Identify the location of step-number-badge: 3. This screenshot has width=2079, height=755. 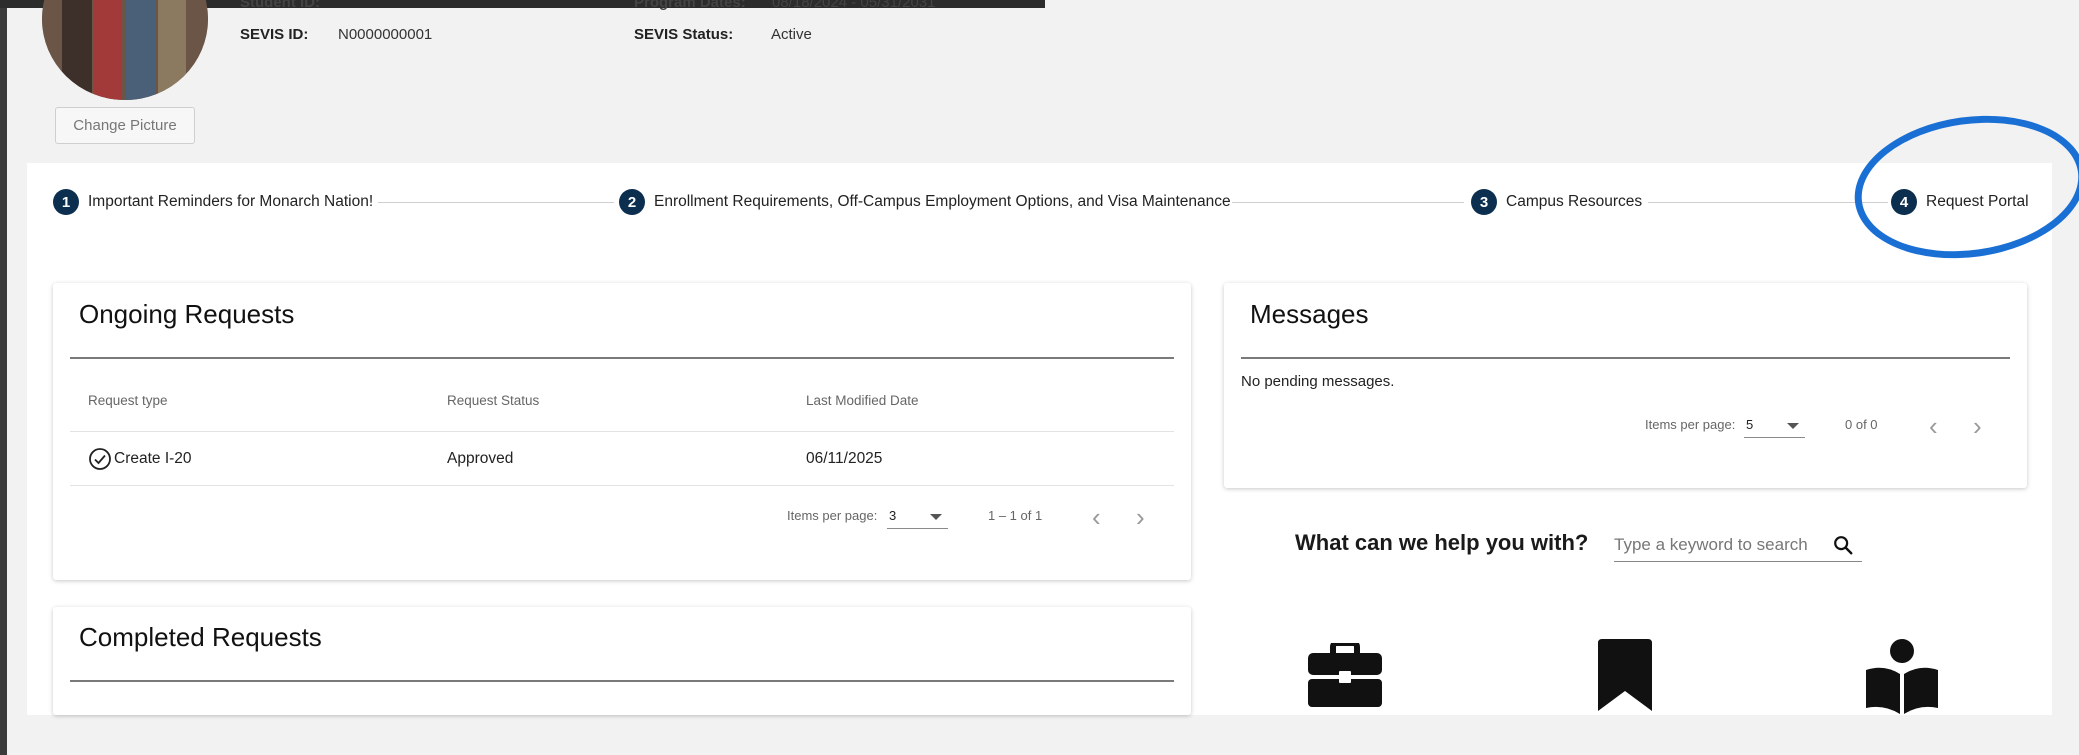
(1484, 202).